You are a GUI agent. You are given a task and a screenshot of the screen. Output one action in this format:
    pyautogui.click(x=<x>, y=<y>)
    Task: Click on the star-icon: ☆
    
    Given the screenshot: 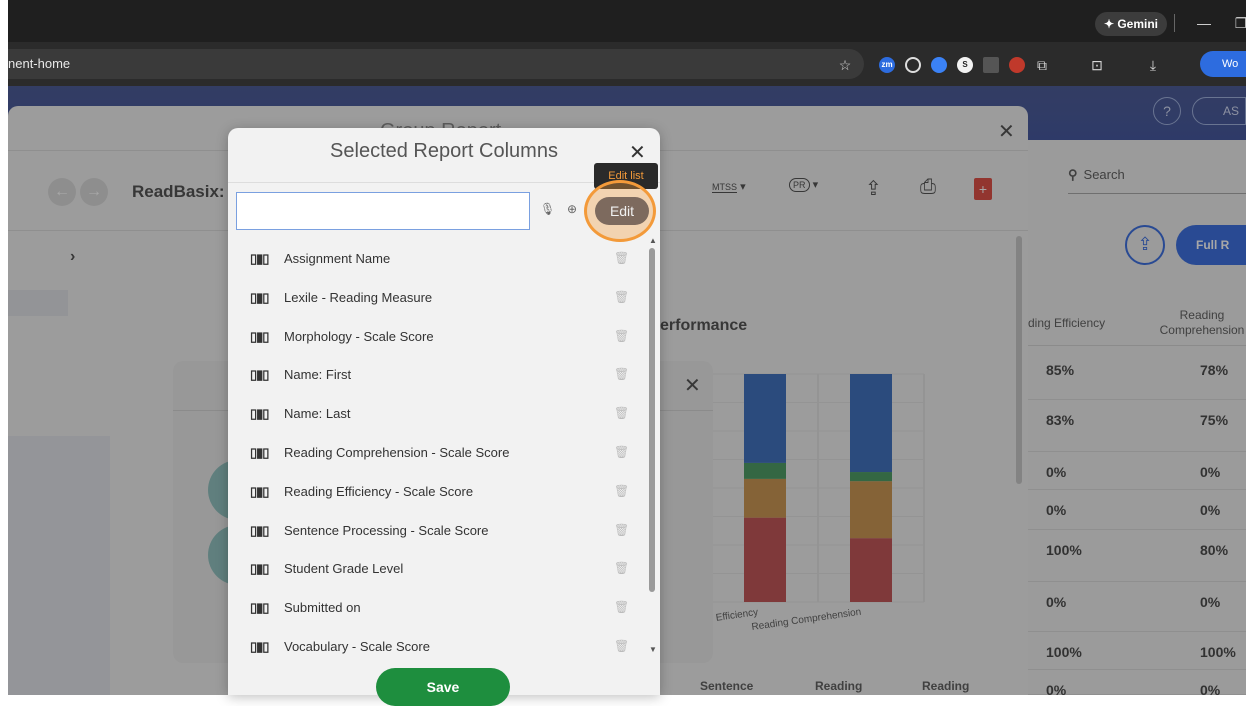 What is the action you would take?
    pyautogui.click(x=845, y=65)
    